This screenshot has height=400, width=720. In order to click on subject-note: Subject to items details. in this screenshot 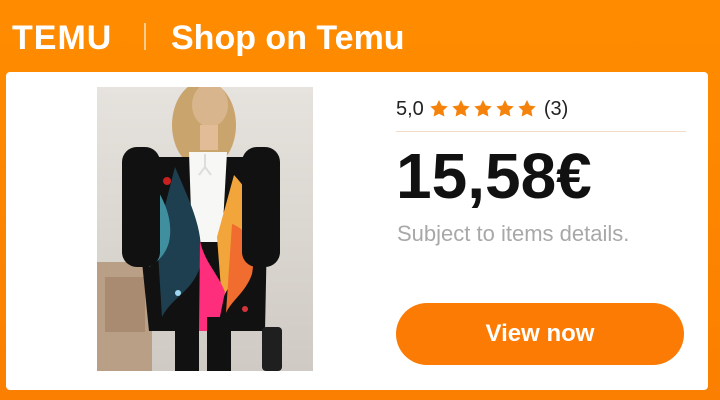, I will do `click(513, 233)`.